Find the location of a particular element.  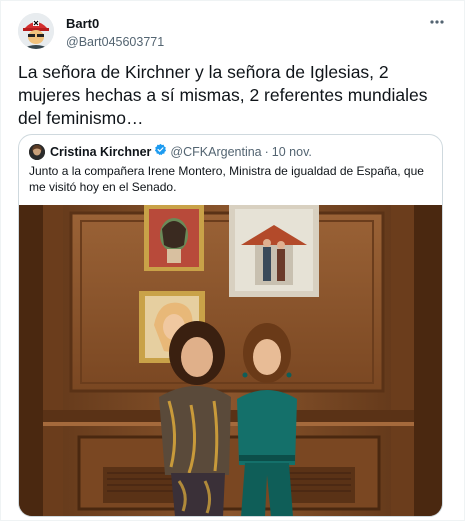

author-info: Bart0 @Bart045603771 is located at coordinates (115, 33).